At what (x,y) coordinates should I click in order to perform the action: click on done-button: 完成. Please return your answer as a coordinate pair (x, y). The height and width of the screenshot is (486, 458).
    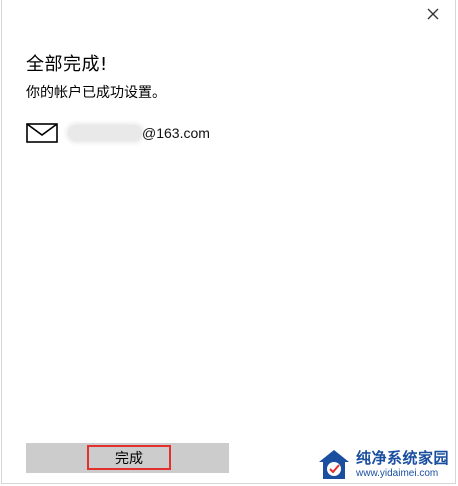
    Looking at the image, I should click on (129, 457).